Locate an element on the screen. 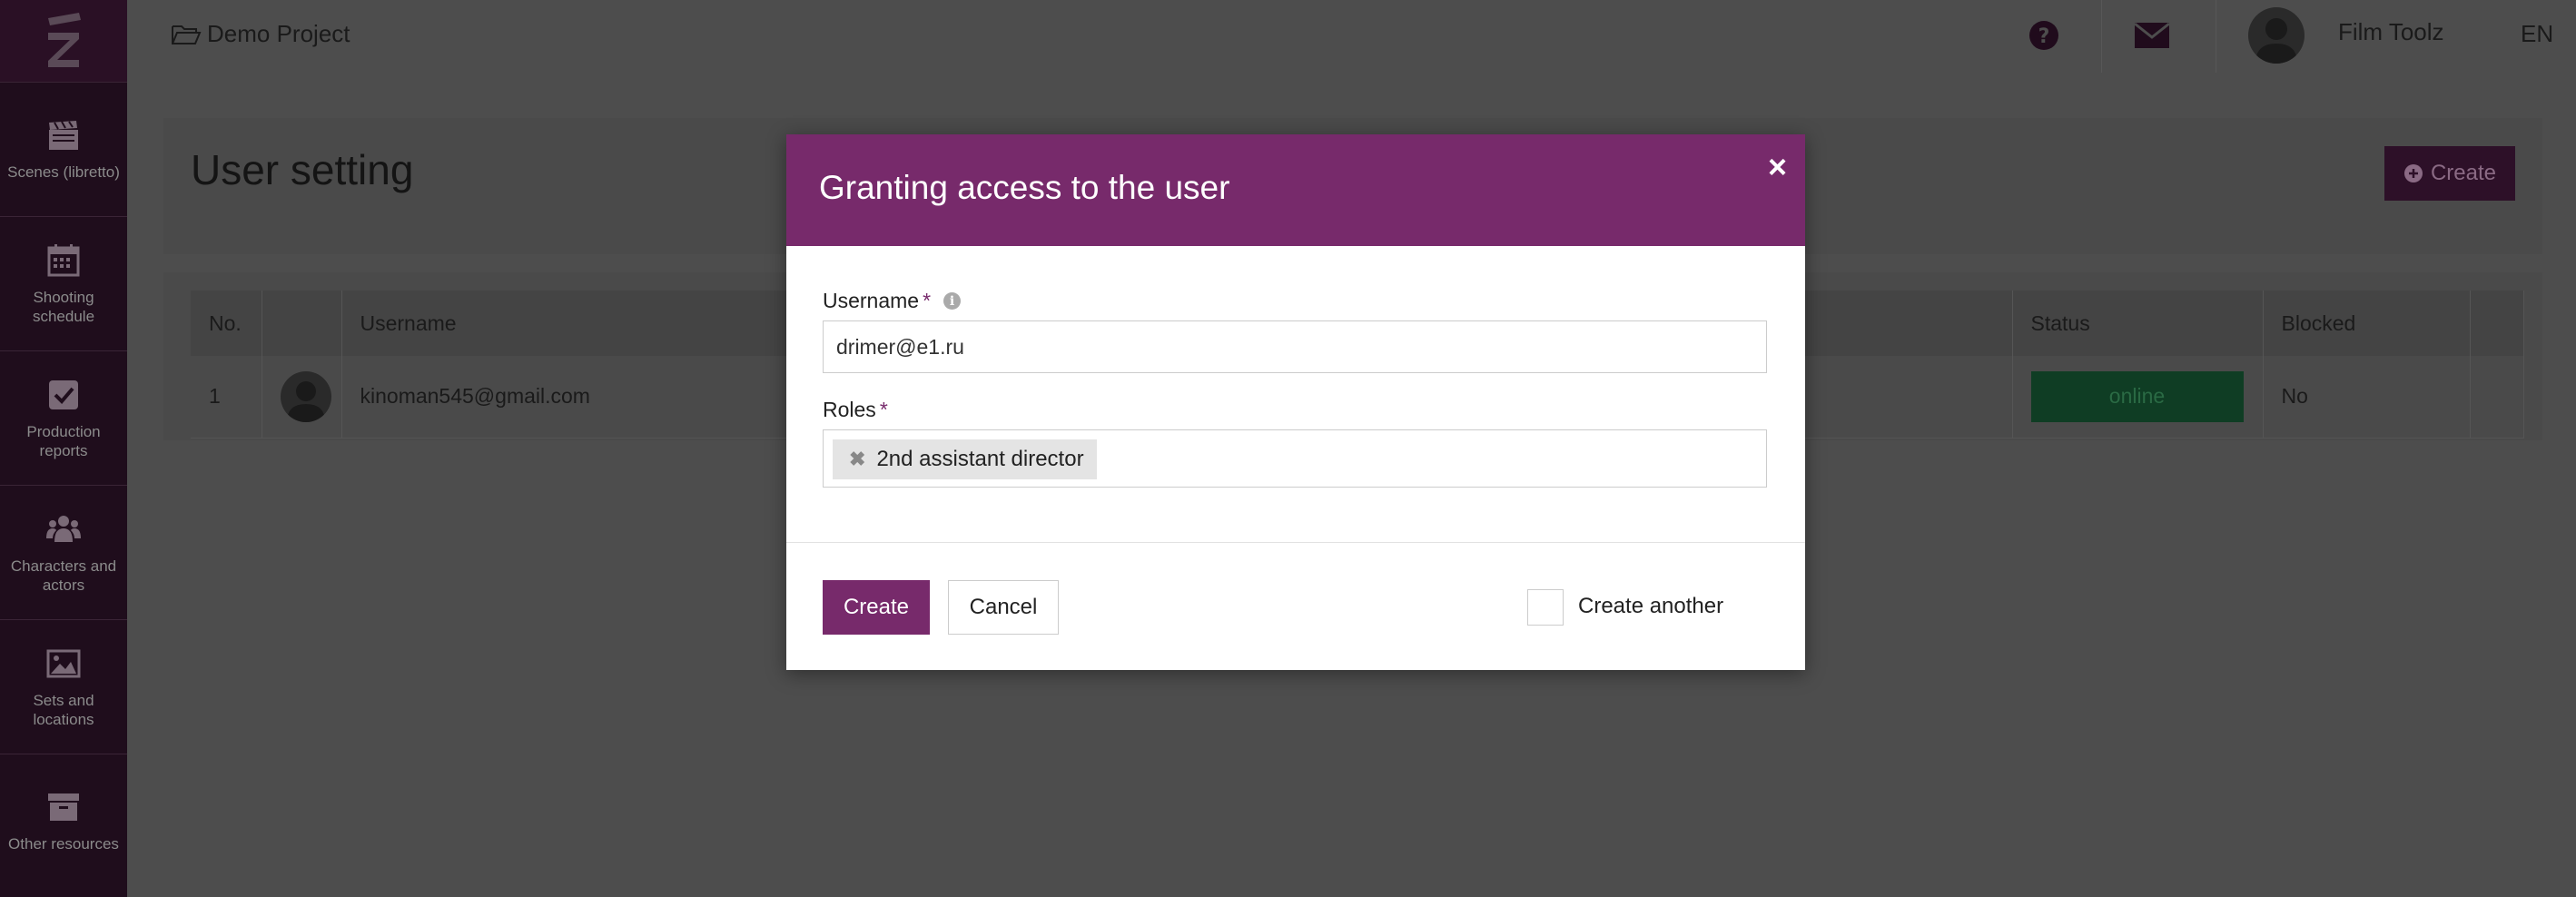  create-user-label: Create is located at coordinates (2463, 173).